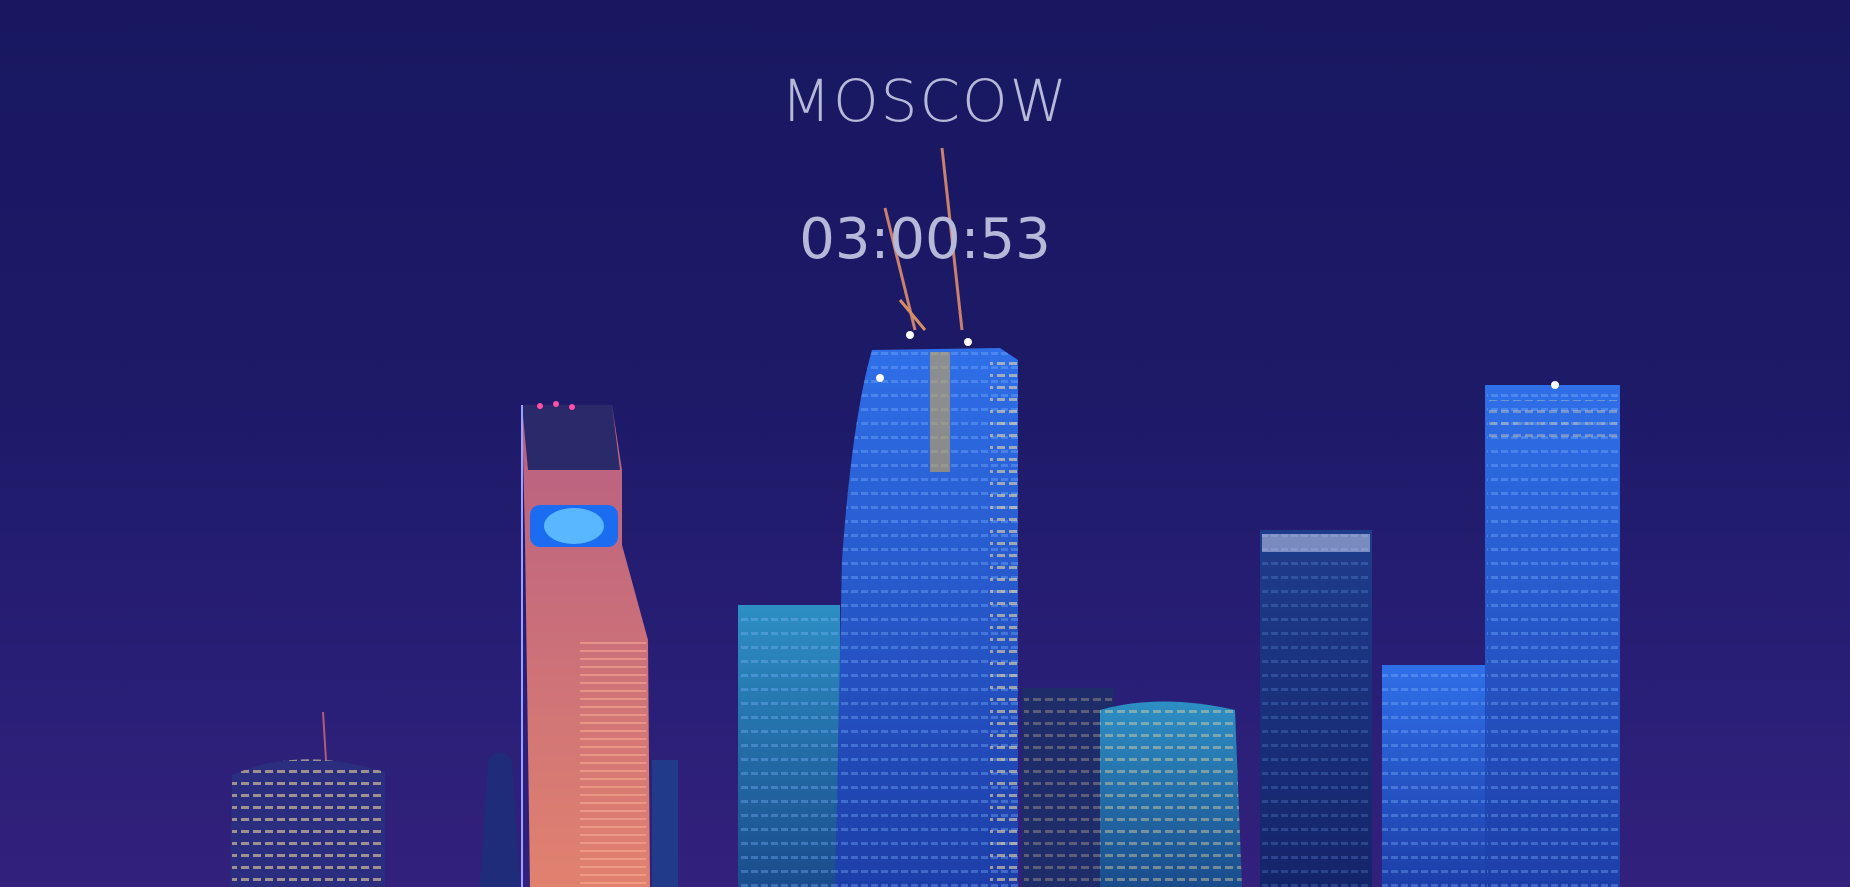 This screenshot has height=887, width=1850. I want to click on city-name: MOSCOW, so click(924, 101).